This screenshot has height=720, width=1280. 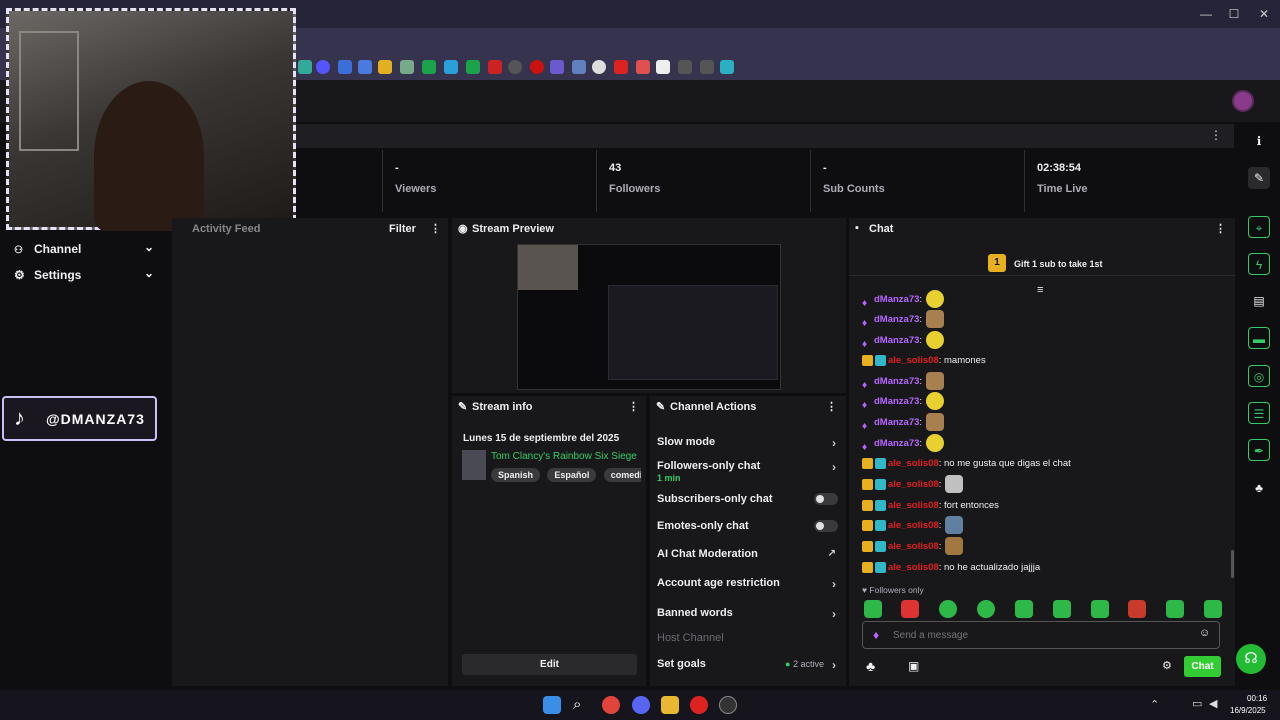 I want to click on action-followers-only: Followers-only chat › 1 min, so click(x=749, y=471).